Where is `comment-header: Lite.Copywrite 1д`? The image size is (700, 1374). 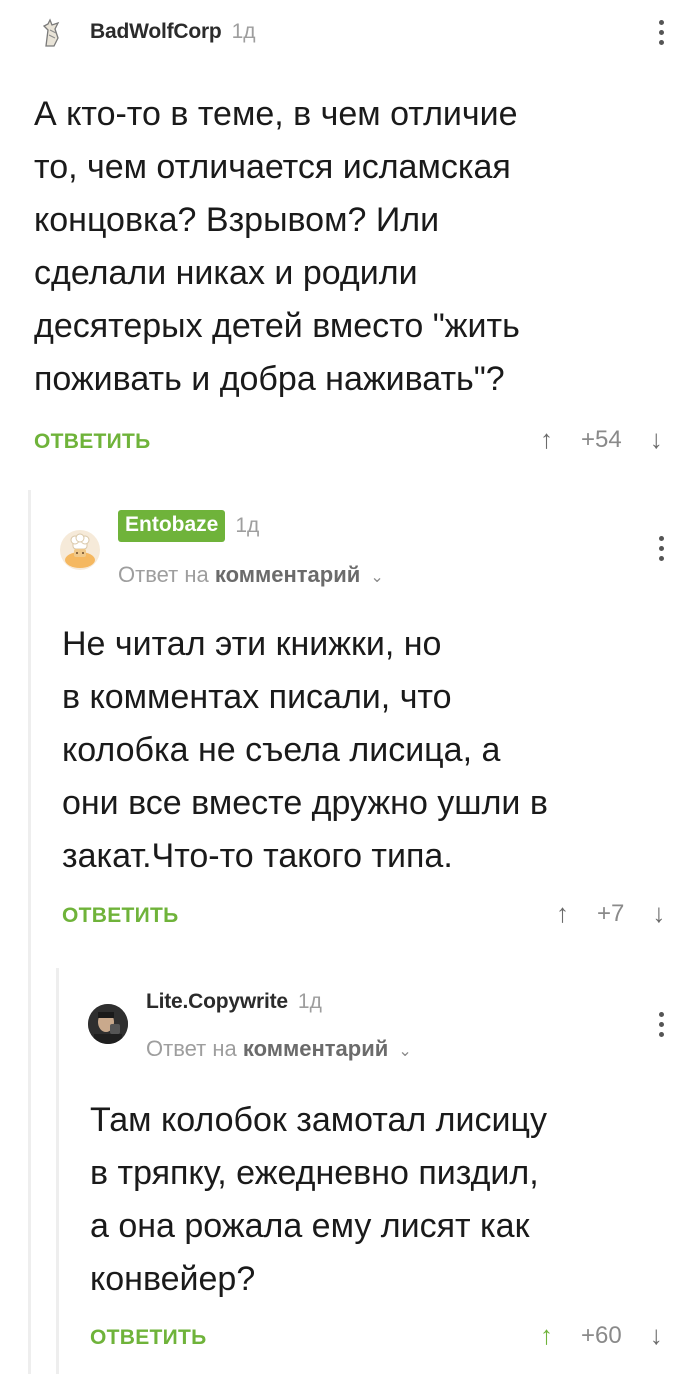 comment-header: Lite.Copywrite 1д is located at coordinates (234, 1002).